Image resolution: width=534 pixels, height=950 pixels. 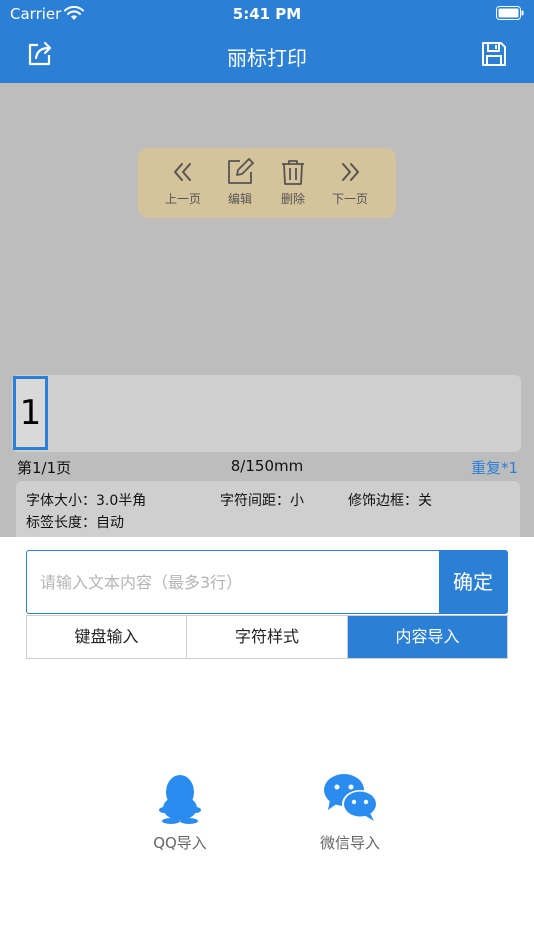 What do you see at coordinates (241, 171) in the screenshot?
I see `edit-icon` at bounding box center [241, 171].